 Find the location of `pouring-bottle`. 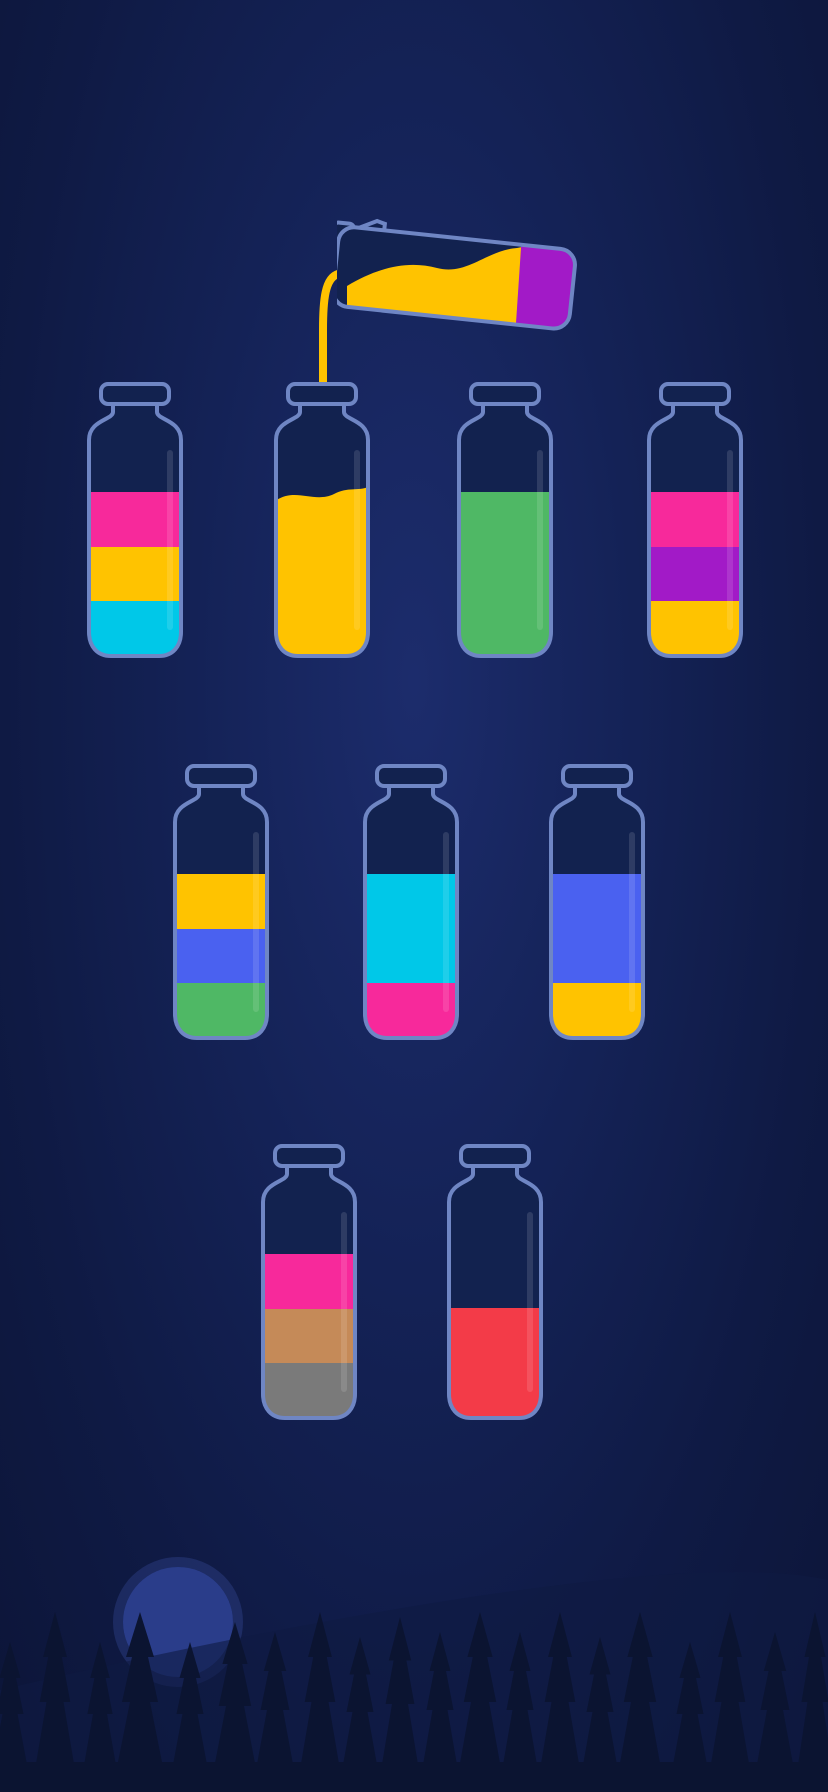

pouring-bottle is located at coordinates (482, 273).